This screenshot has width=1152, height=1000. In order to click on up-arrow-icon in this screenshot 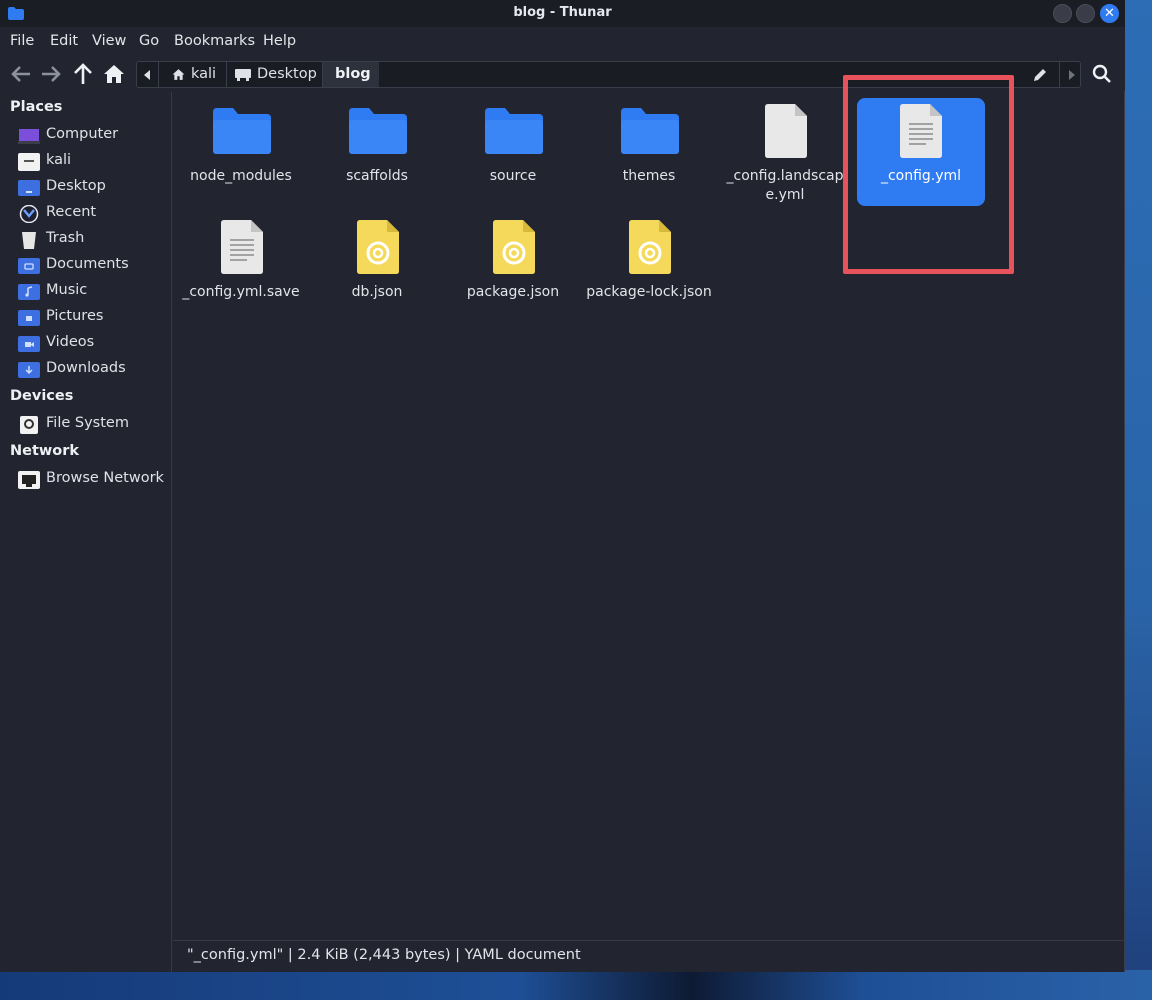, I will do `click(83, 74)`.